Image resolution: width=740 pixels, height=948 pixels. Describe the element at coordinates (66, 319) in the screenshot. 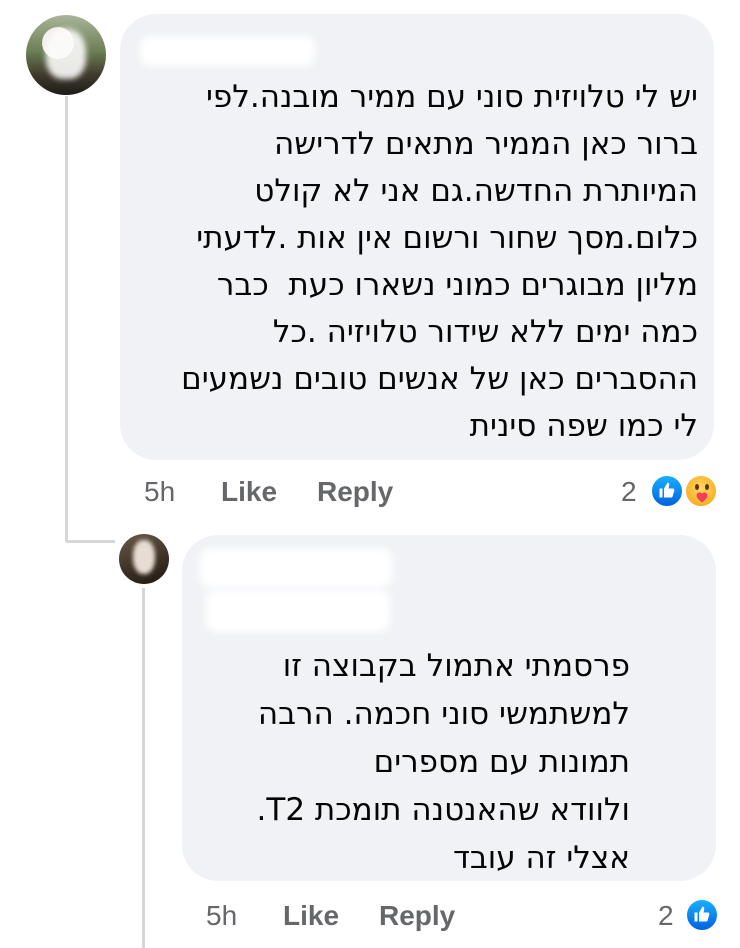

I see `thread-line-main` at that location.